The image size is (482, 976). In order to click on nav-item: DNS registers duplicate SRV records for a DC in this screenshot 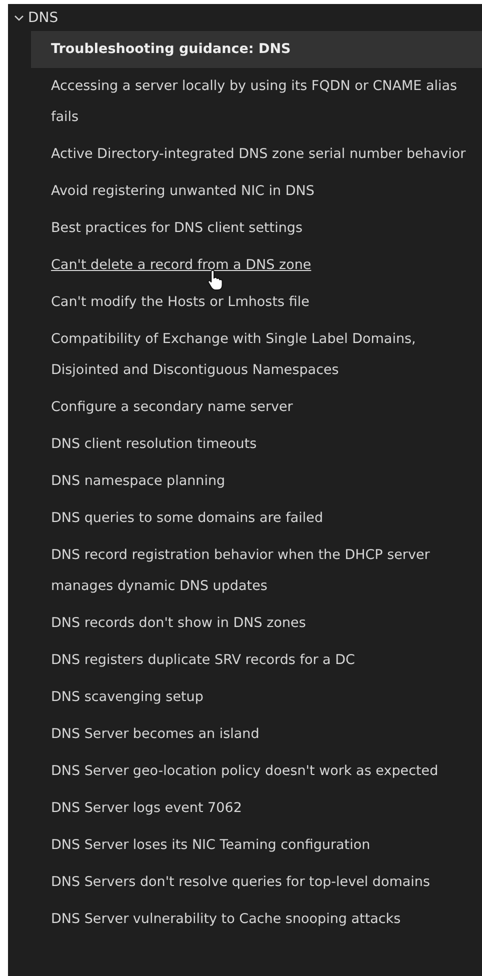, I will do `click(256, 660)`.